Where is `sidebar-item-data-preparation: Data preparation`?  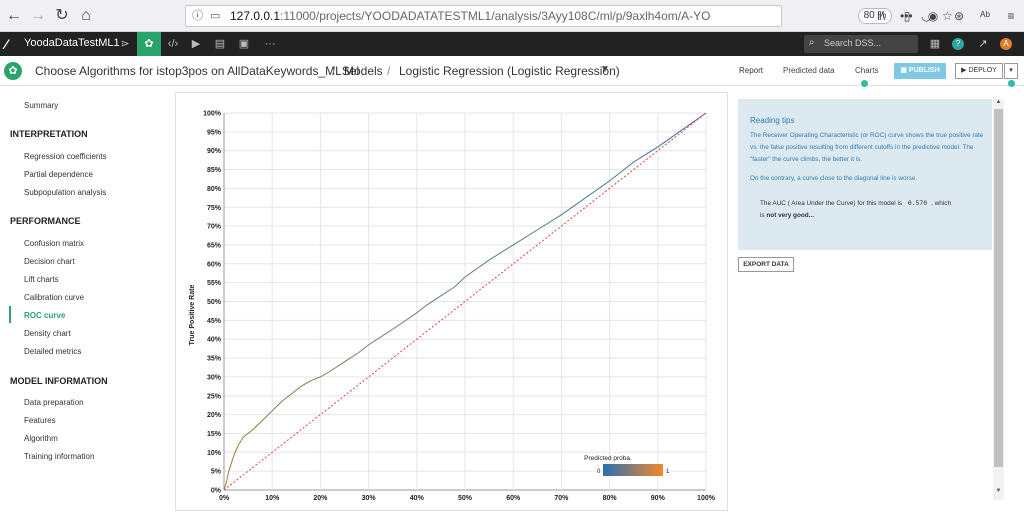 sidebar-item-data-preparation: Data preparation is located at coordinates (54, 402).